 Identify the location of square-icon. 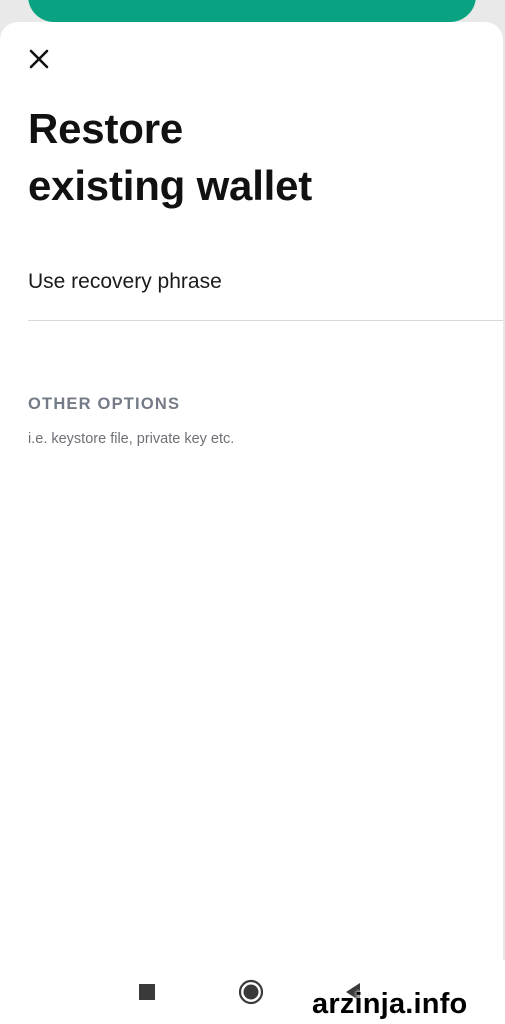
(147, 992).